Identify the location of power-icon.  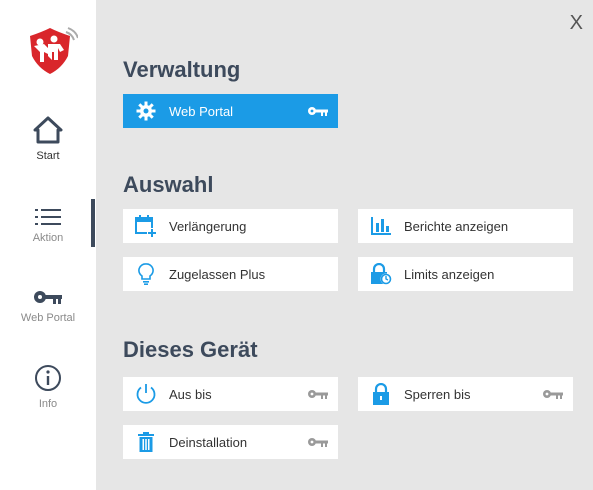
(146, 394).